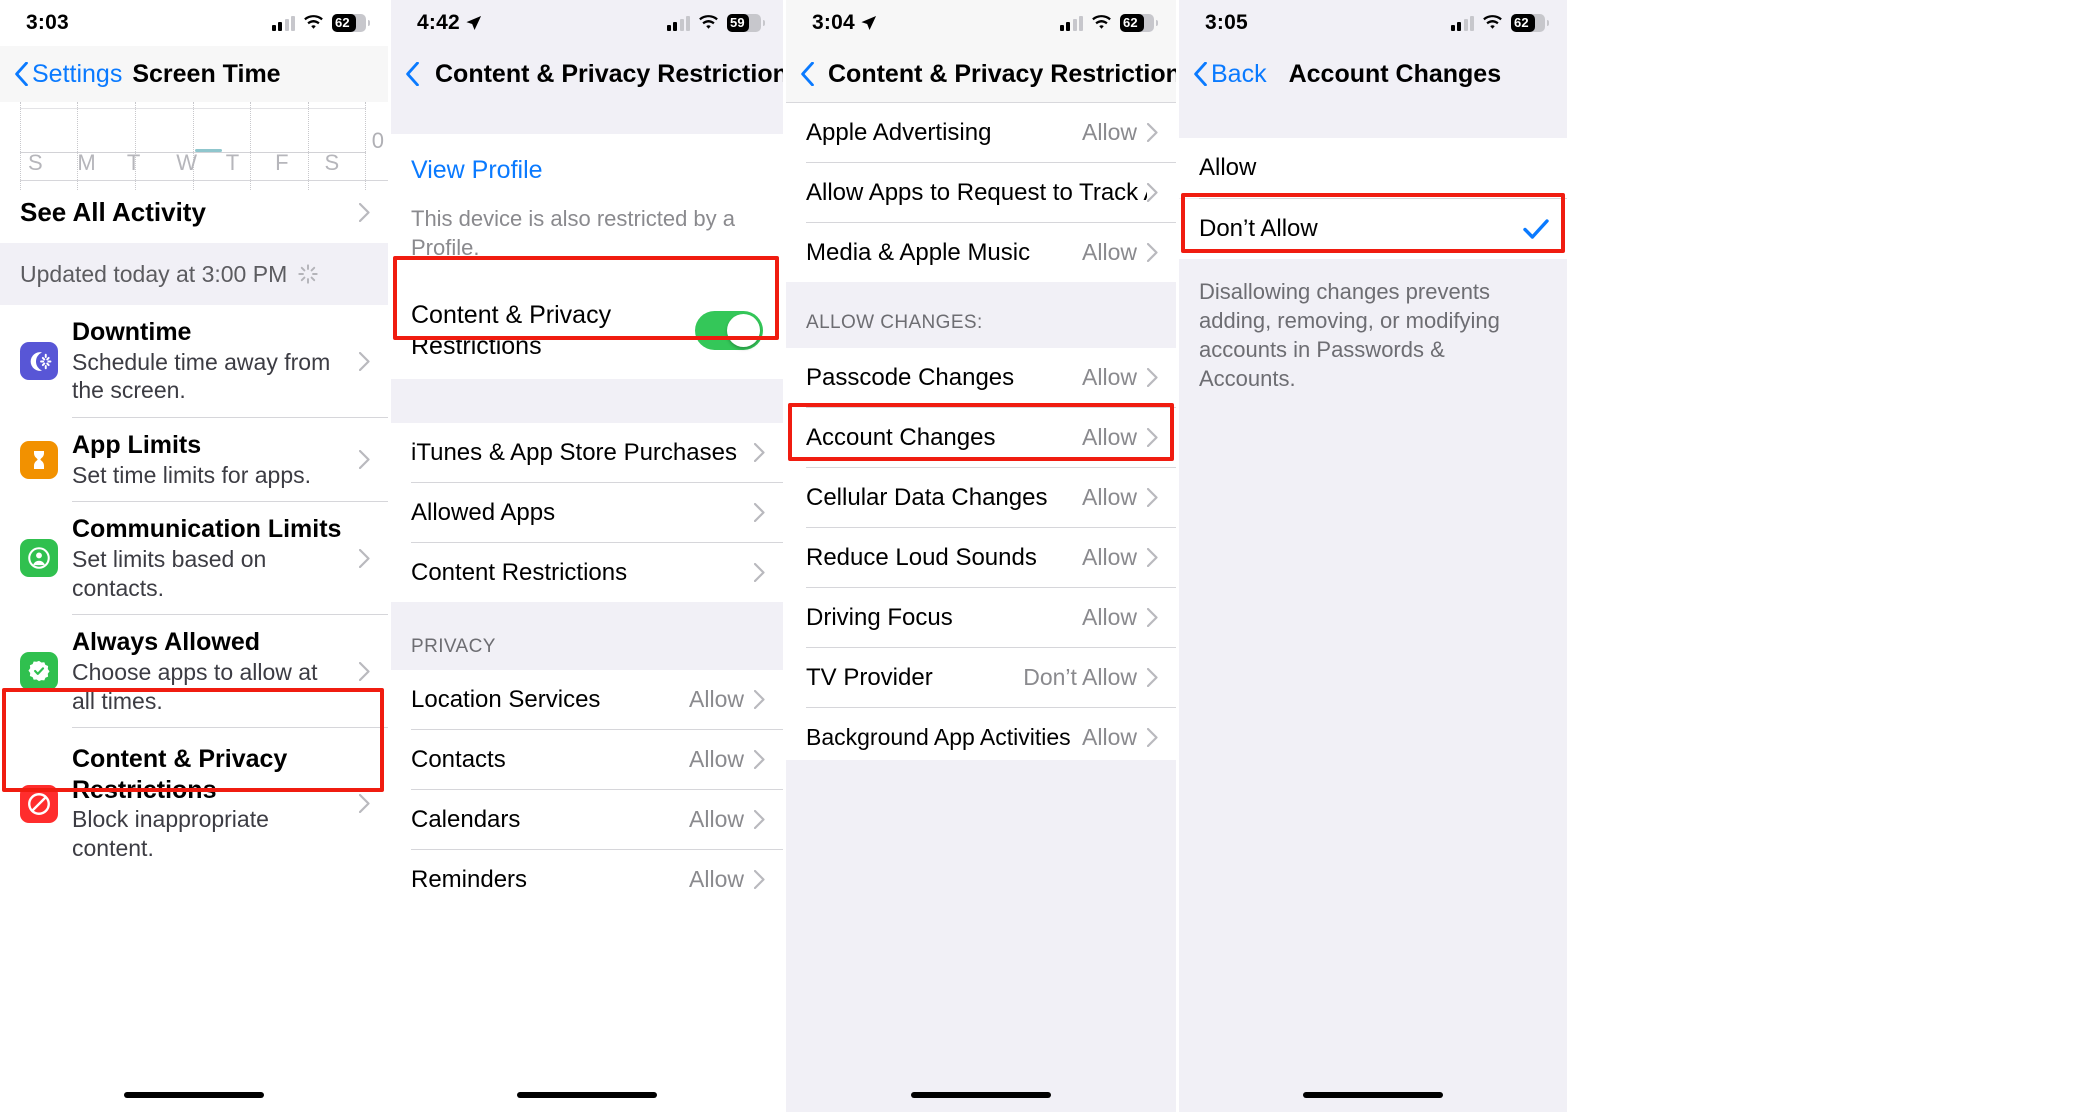 This screenshot has width=2100, height=1112. What do you see at coordinates (506, 699) in the screenshot?
I see `row-label: Location Services` at bounding box center [506, 699].